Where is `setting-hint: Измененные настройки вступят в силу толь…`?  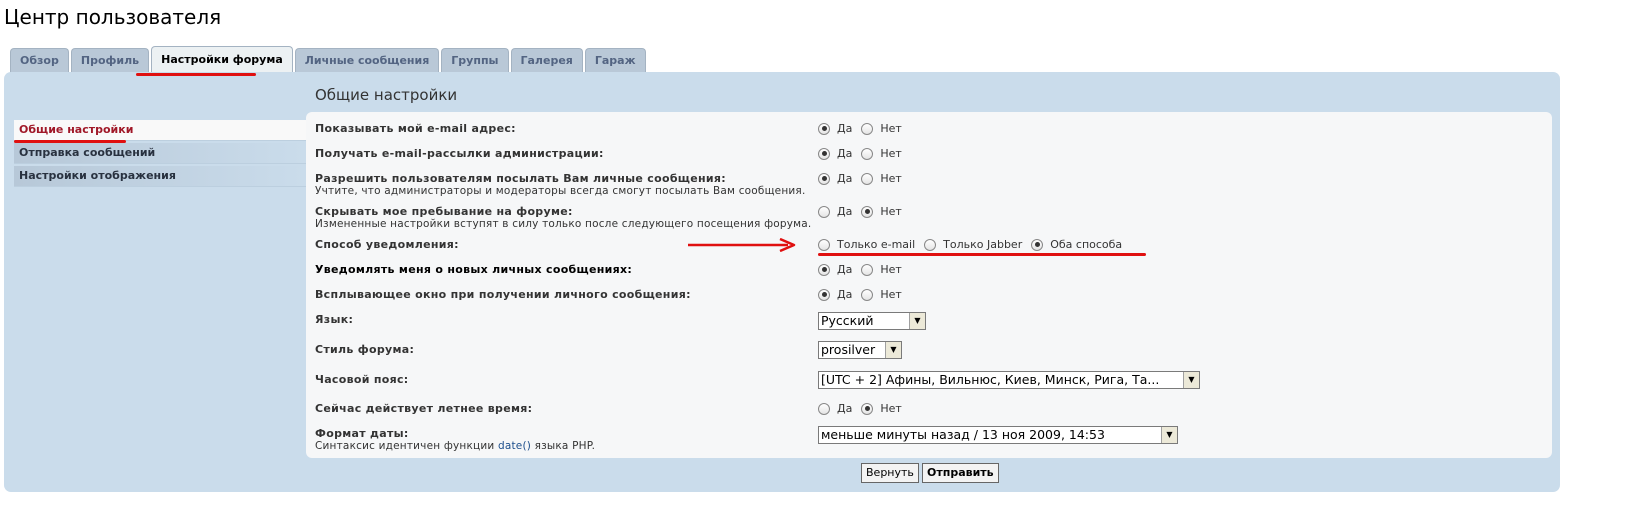 setting-hint: Измененные настройки вступят в силу толь… is located at coordinates (563, 224).